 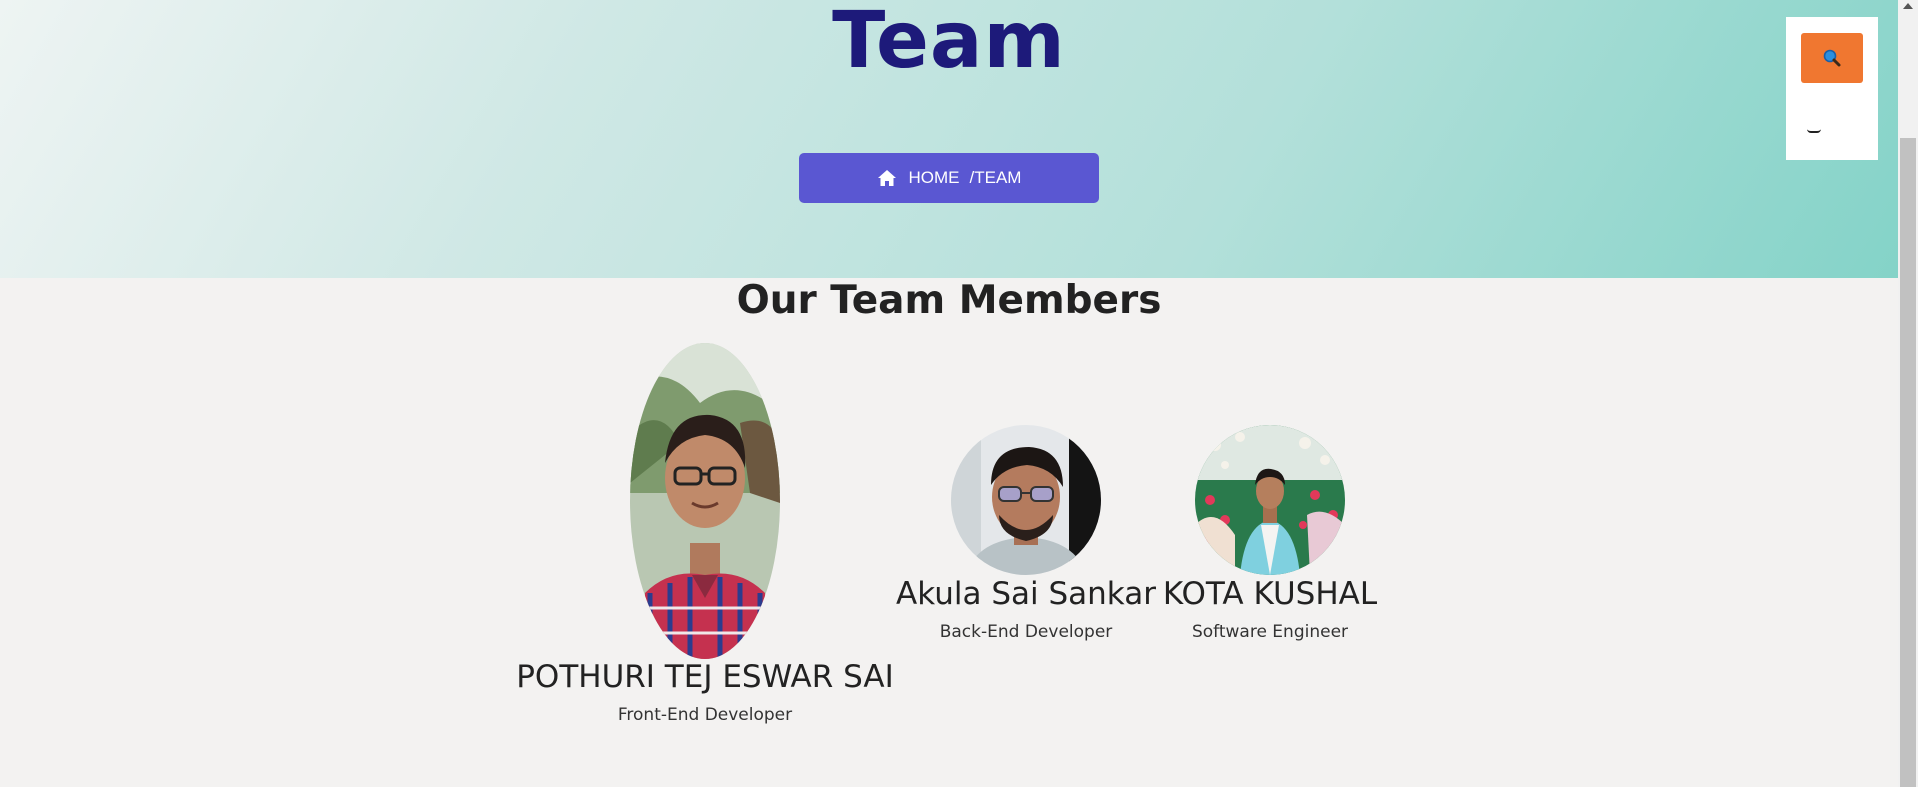 I want to click on page-title: Team, so click(x=949, y=43).